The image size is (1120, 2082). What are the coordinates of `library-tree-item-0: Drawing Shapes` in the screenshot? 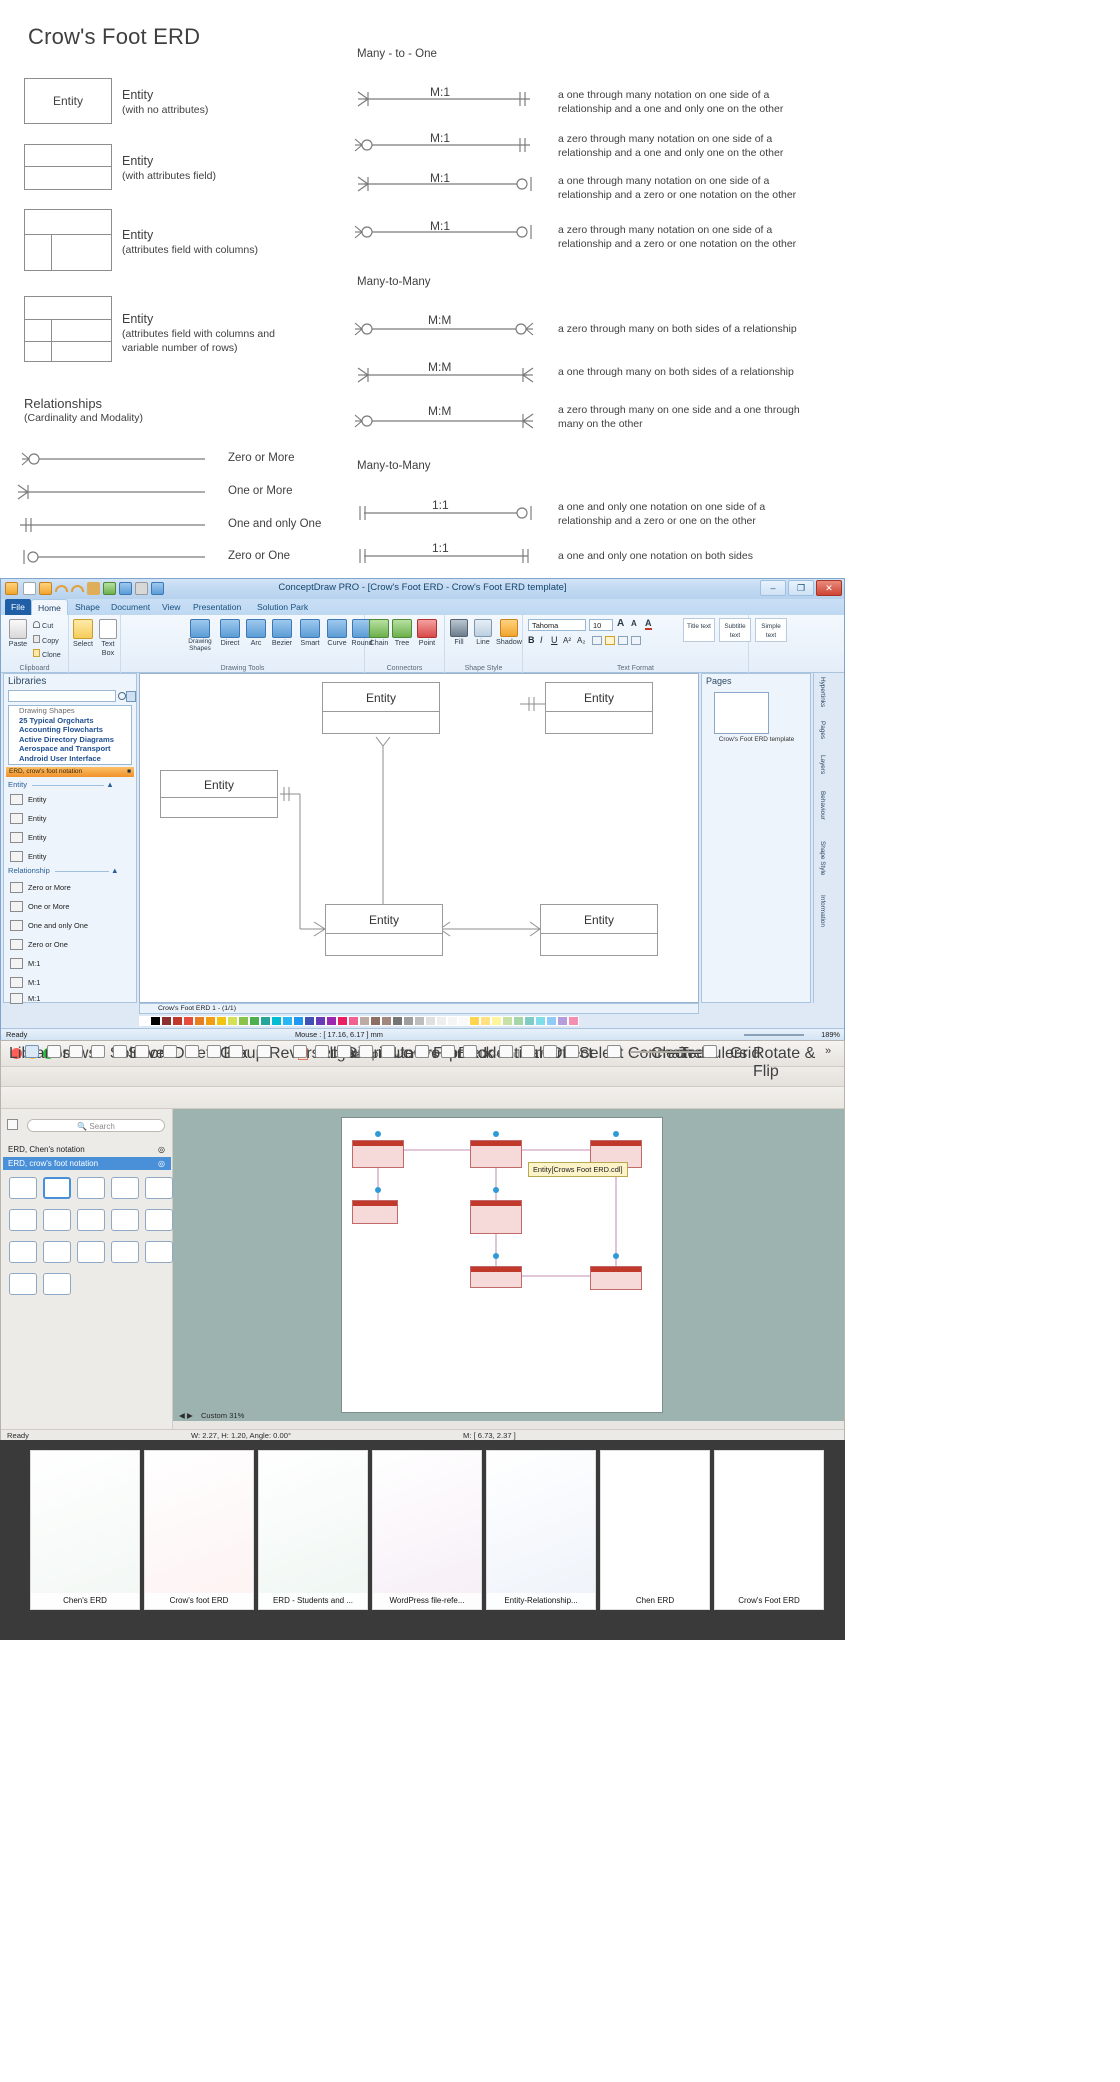 It's located at (70, 711).